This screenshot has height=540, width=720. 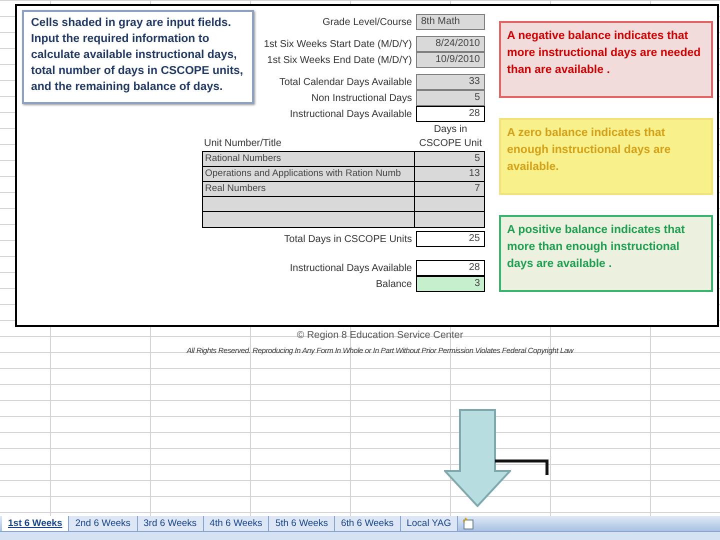 I want to click on sheet-tab: 6th 6 Weeks, so click(x=367, y=523).